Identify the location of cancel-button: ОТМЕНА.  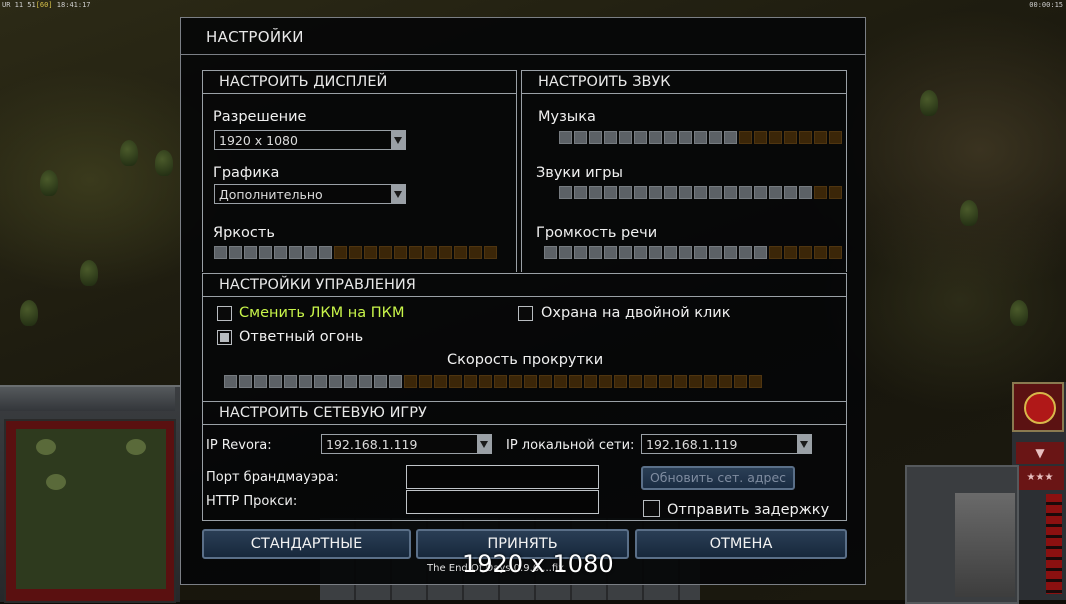
(741, 544).